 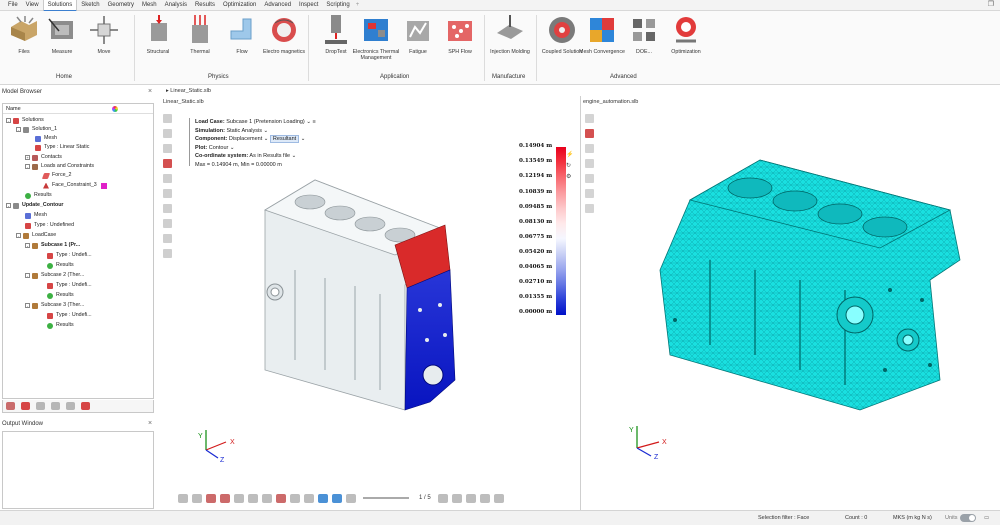 What do you see at coordinates (309, 498) in the screenshot?
I see `shaded-icon` at bounding box center [309, 498].